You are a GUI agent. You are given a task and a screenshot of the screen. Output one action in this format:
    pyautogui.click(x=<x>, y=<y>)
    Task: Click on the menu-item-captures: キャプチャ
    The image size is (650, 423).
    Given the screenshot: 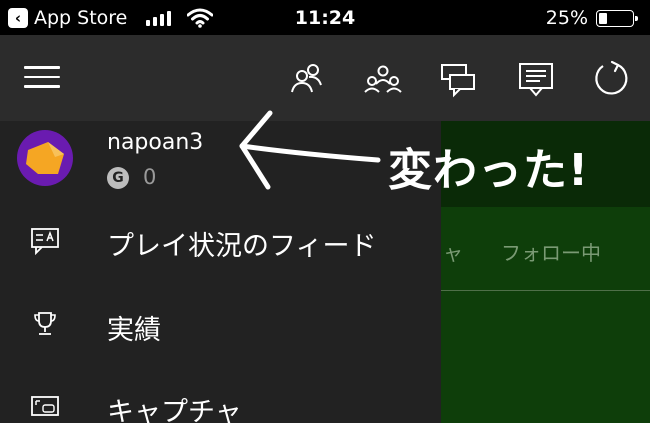 What is the action you would take?
    pyautogui.click(x=220, y=398)
    